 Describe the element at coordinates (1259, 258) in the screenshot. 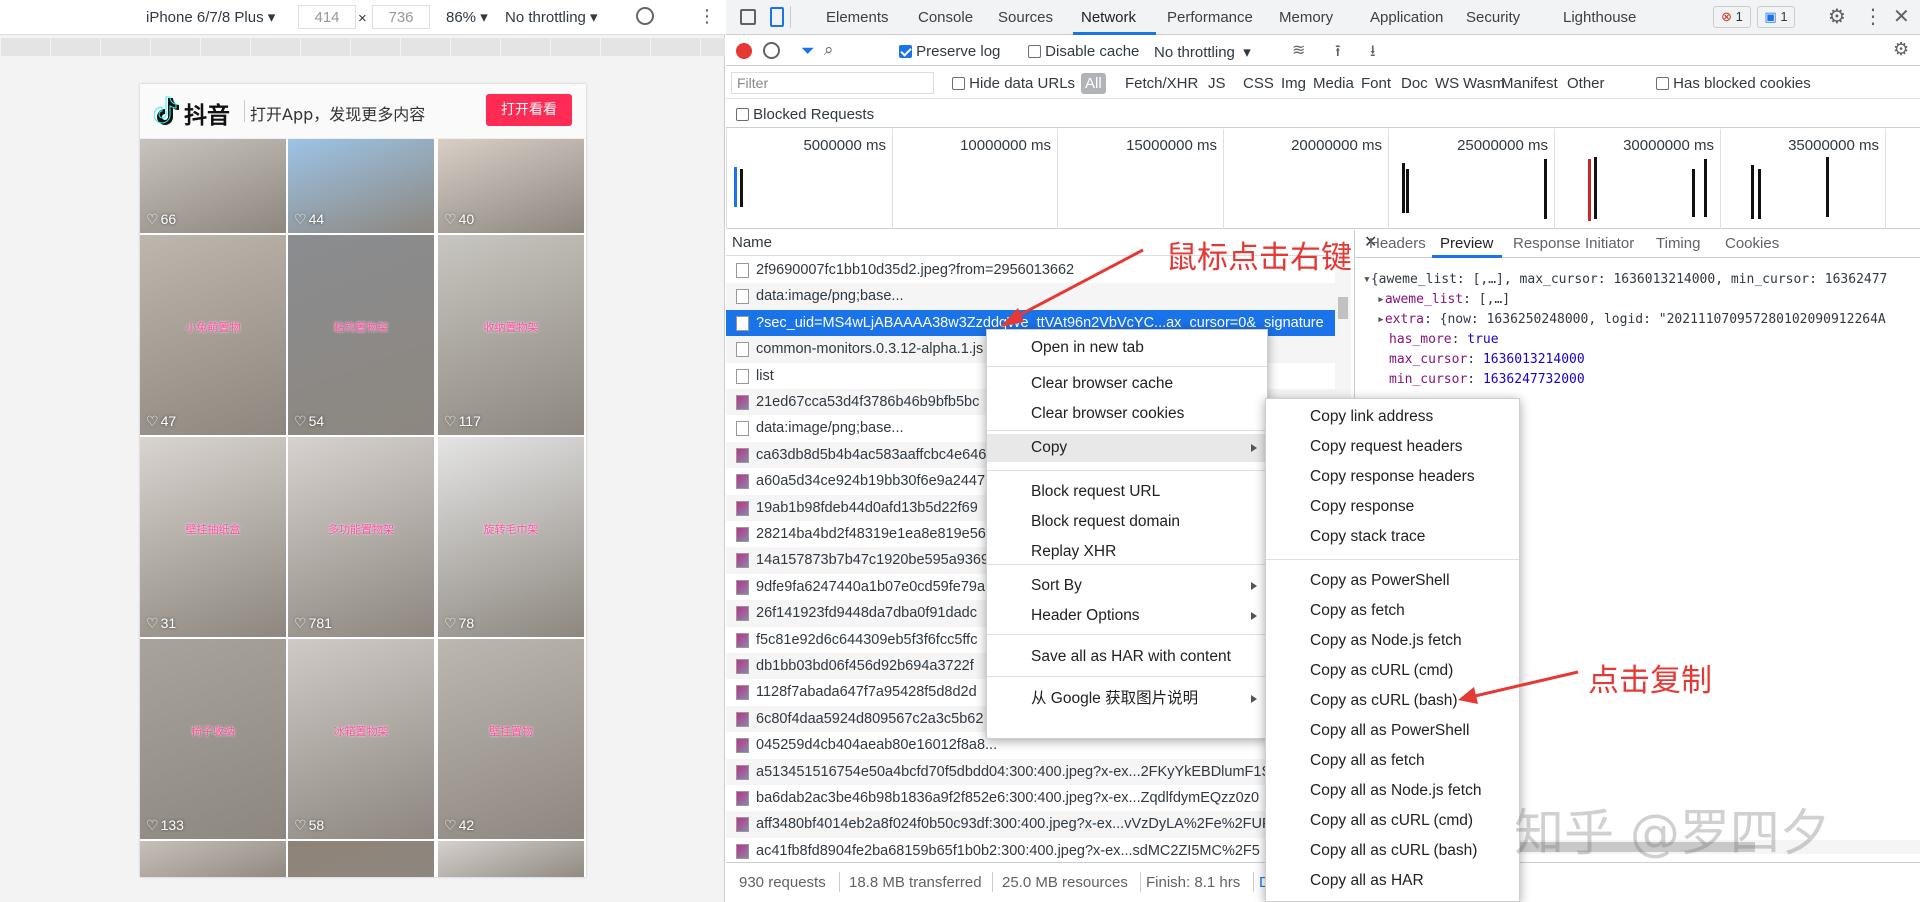

I see `right-click-annotation: 鼠标点击右键` at that location.